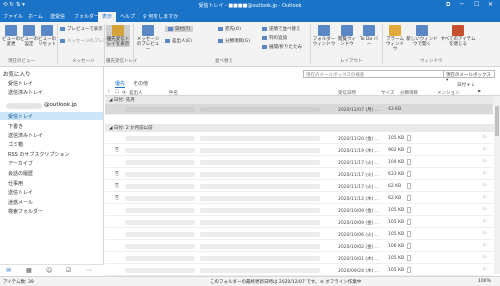  I want to click on folder-pane-button: フォルダーウィンドウ, so click(324, 36).